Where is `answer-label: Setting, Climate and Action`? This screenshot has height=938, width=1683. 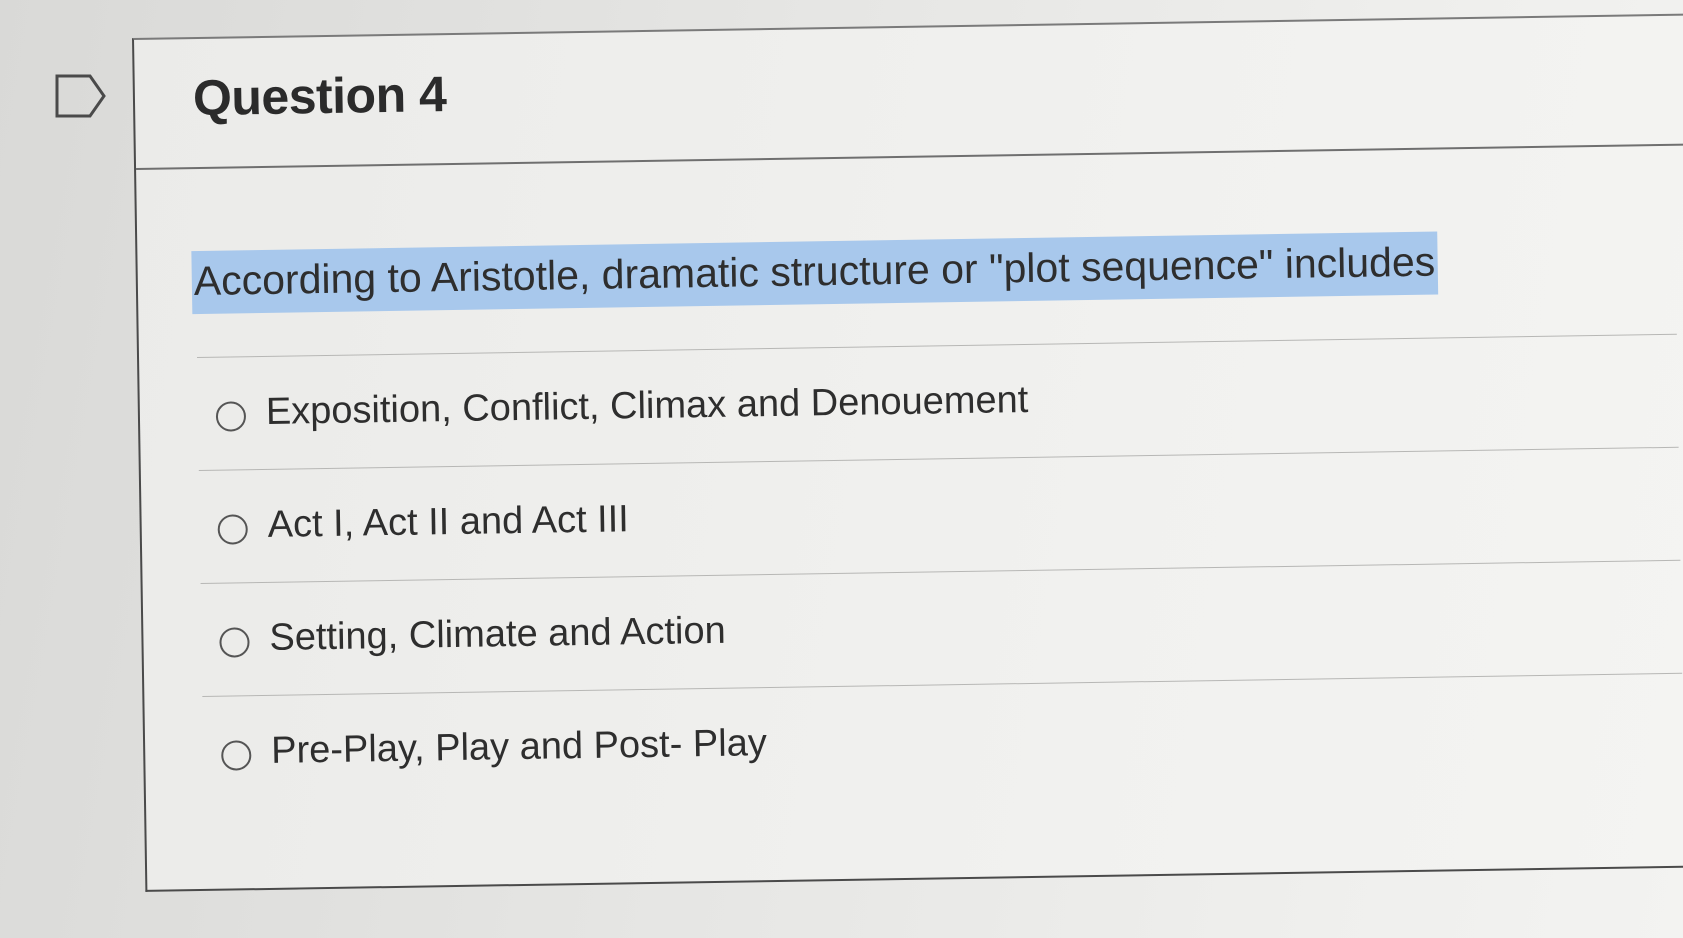 answer-label: Setting, Climate and Action is located at coordinates (497, 635).